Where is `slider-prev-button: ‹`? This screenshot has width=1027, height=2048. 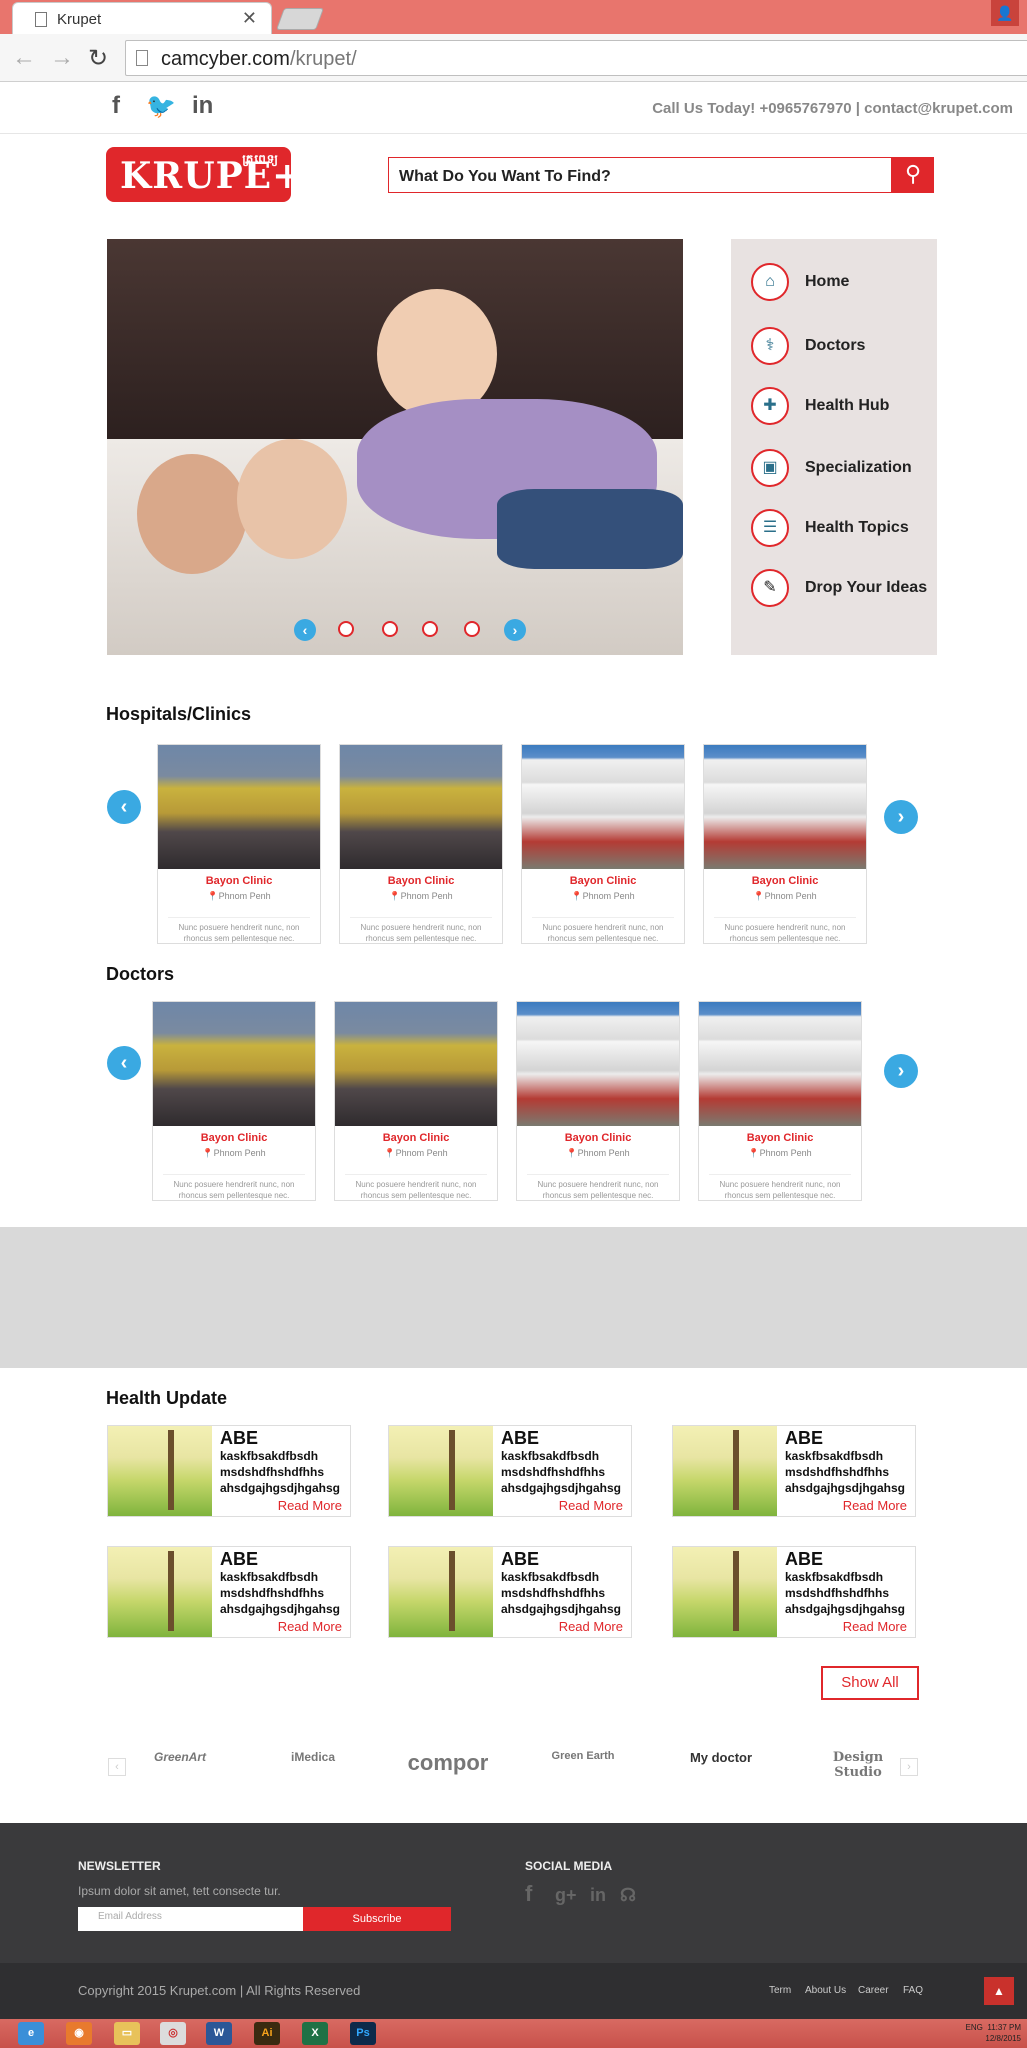
slider-prev-button: ‹ is located at coordinates (305, 630).